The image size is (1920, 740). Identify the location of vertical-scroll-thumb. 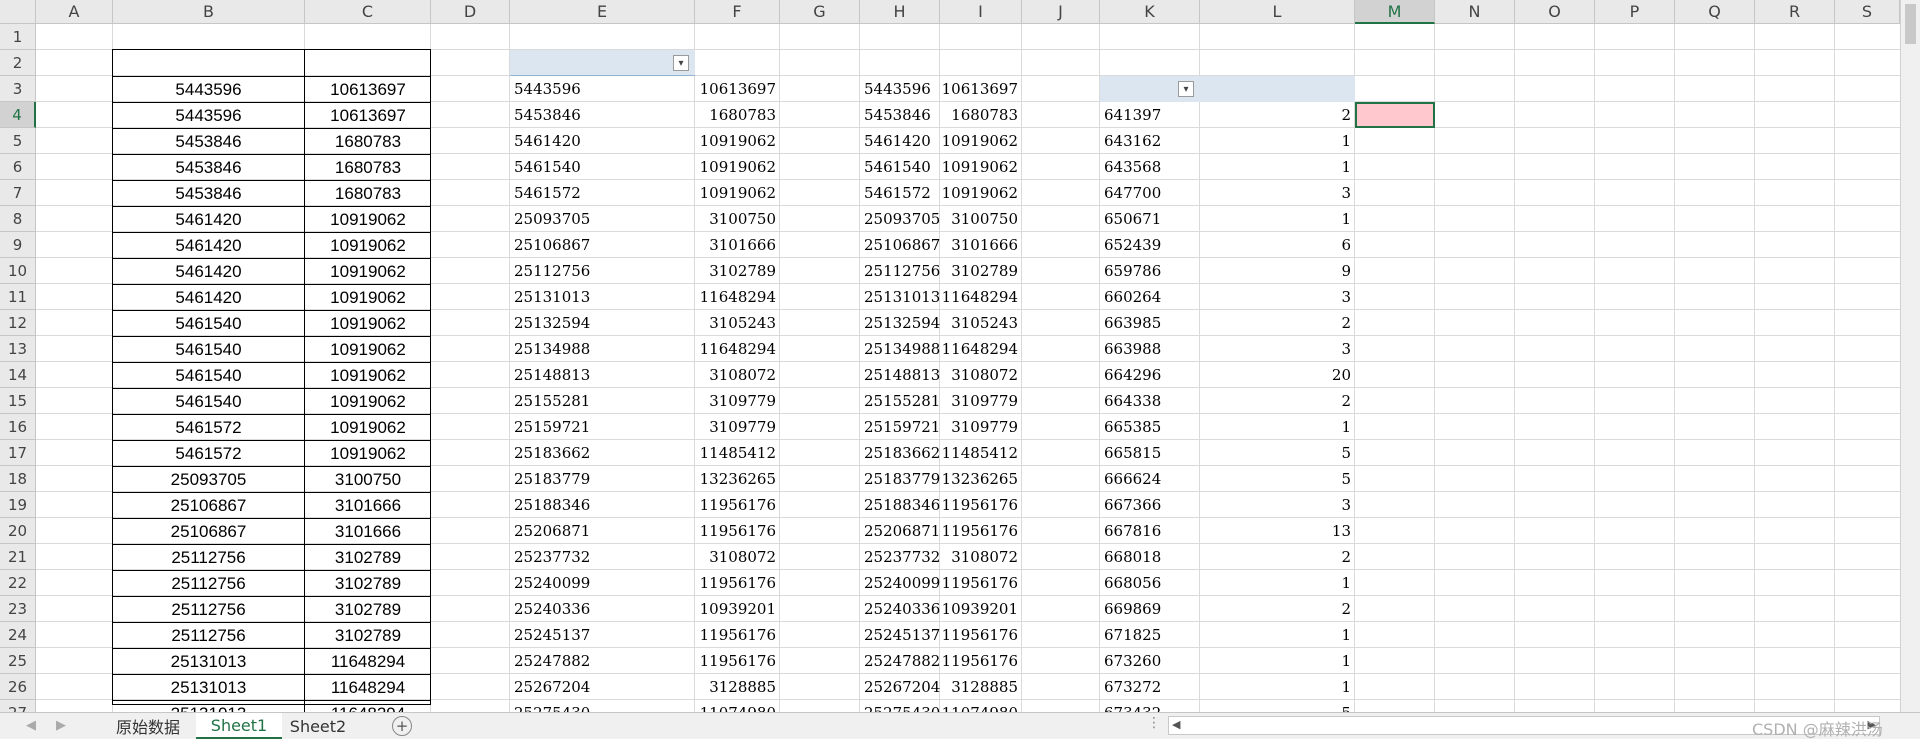
(1910, 24).